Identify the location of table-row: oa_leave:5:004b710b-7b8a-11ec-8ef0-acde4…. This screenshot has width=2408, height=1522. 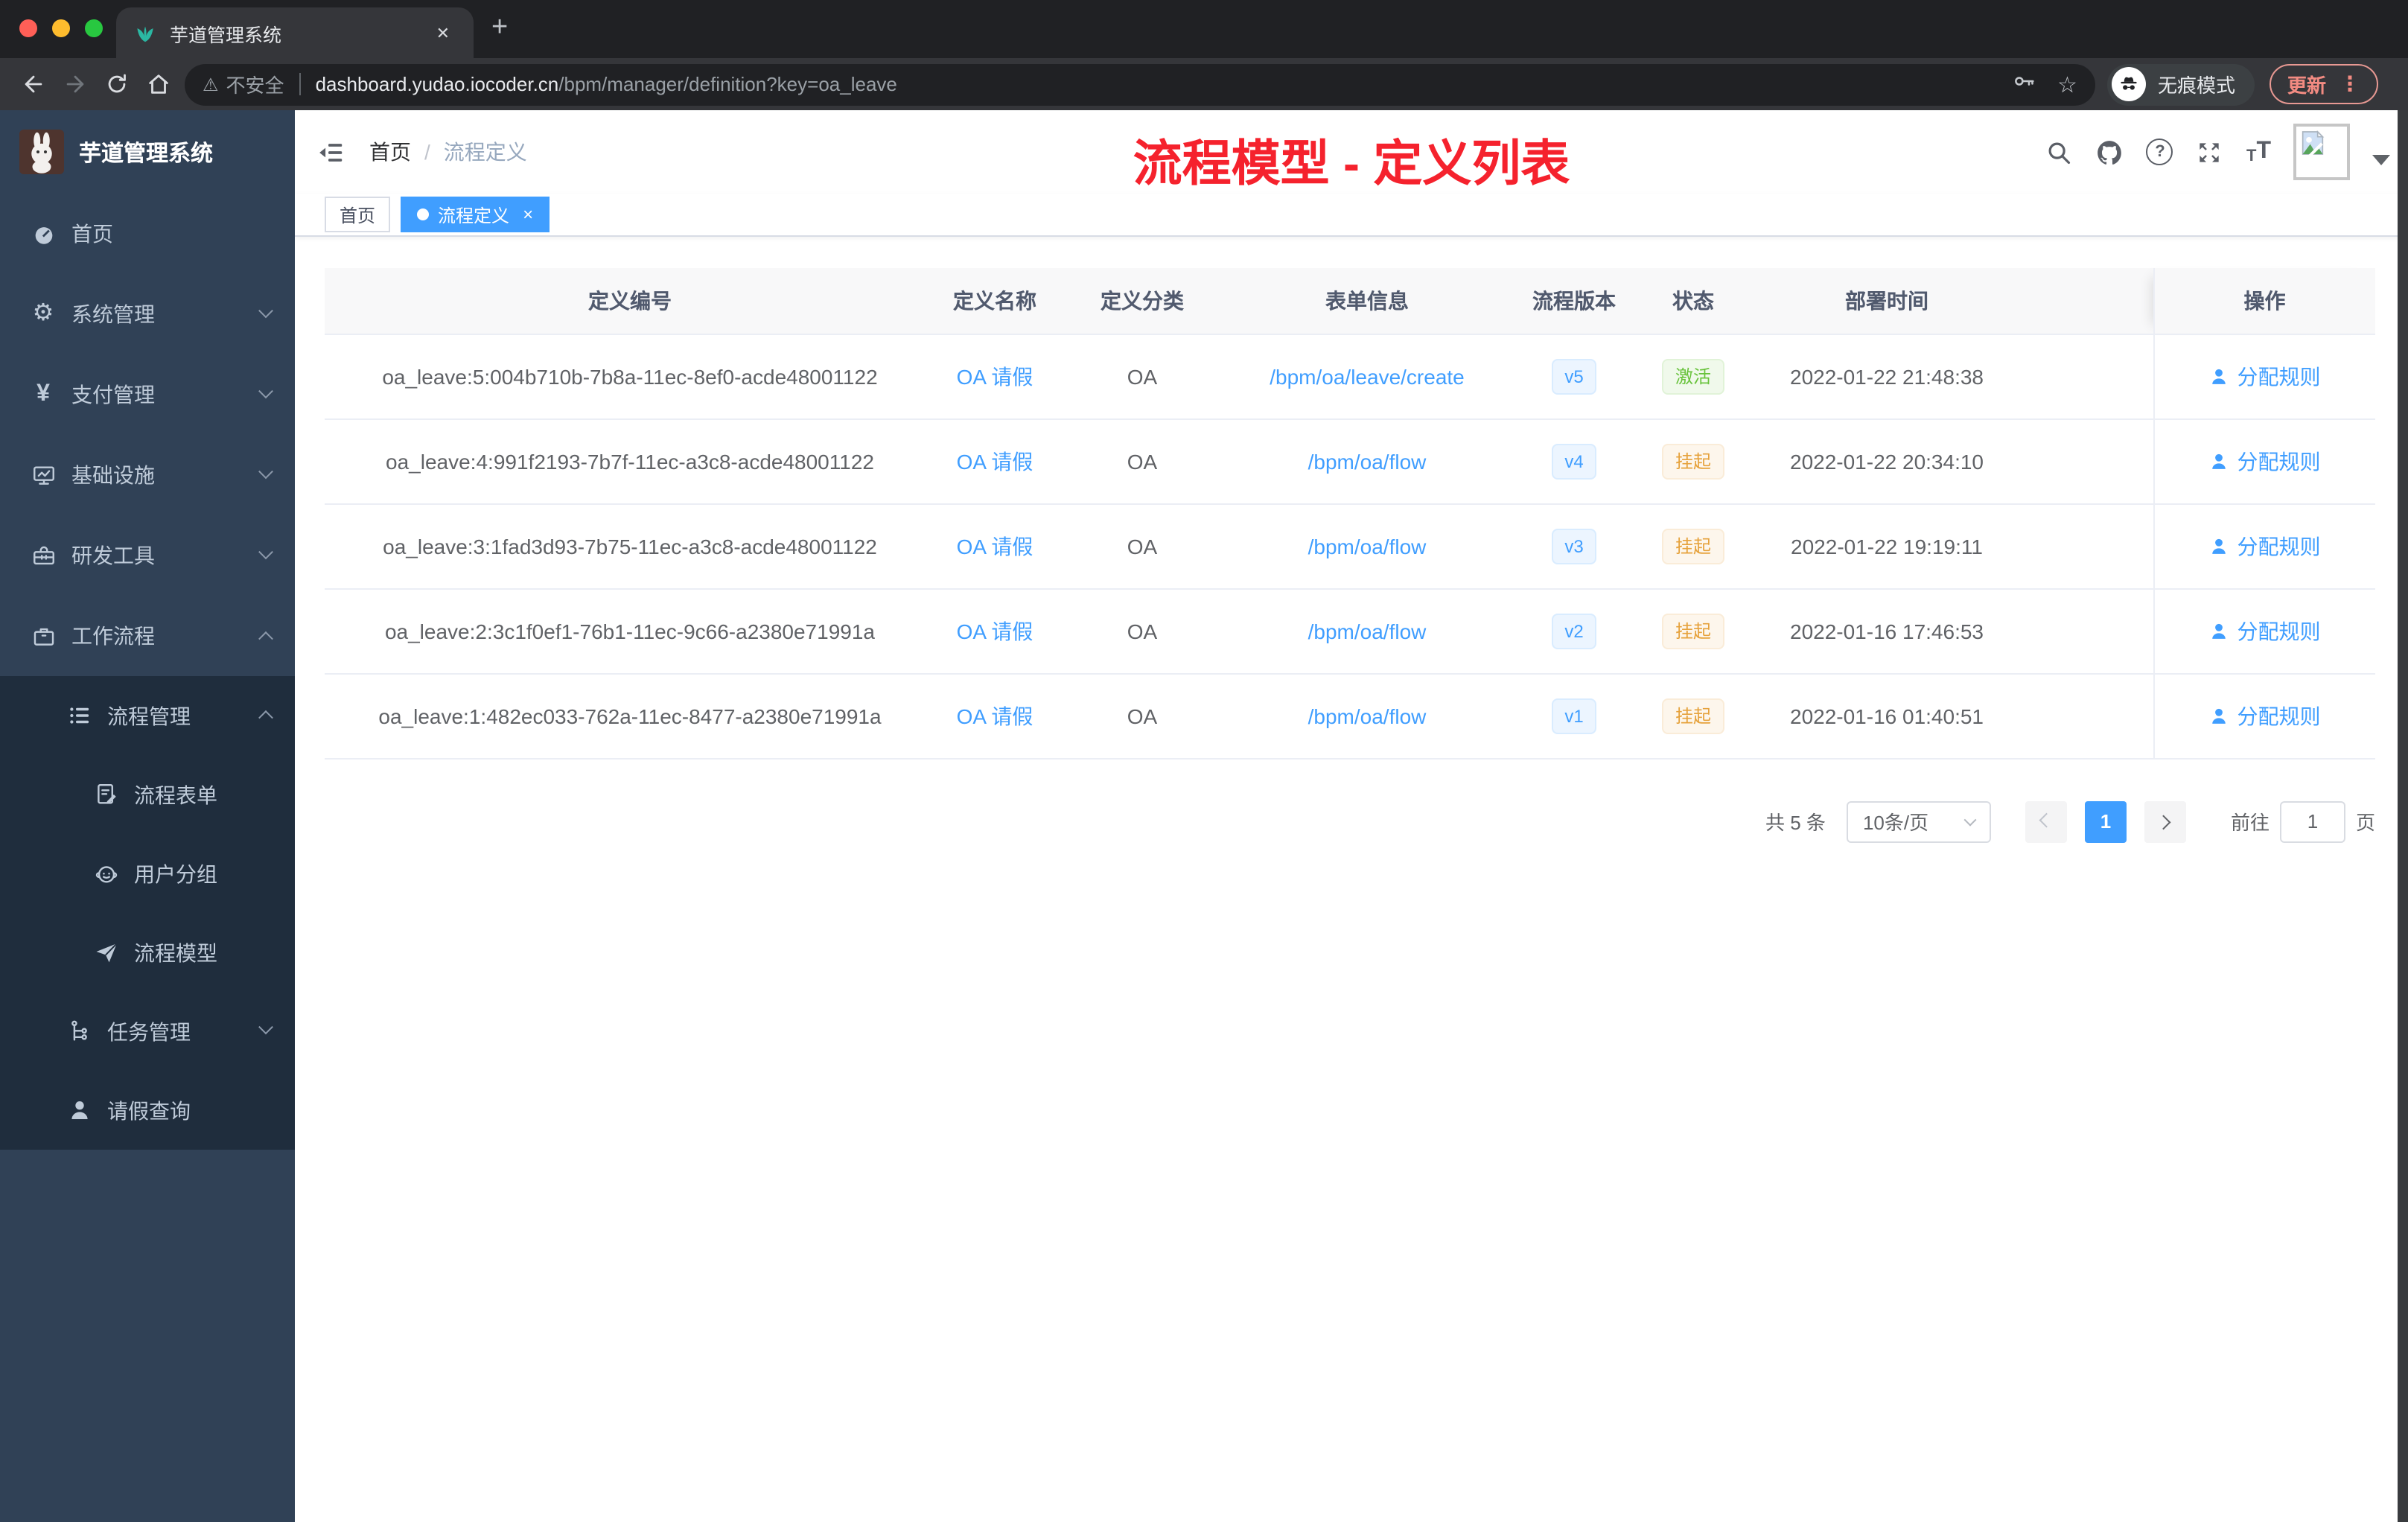
(1350, 376).